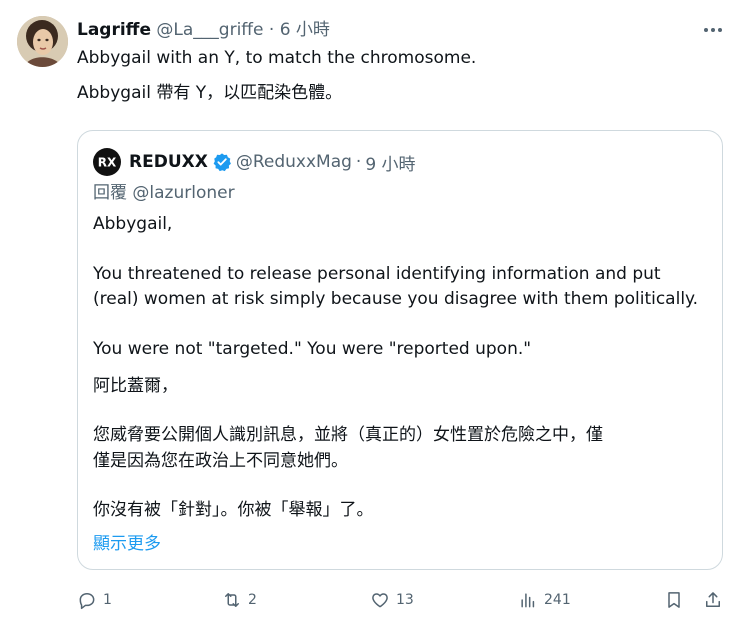 The width and height of the screenshot is (744, 618). I want to click on quoted-post-time: 9 小時, so click(390, 162).